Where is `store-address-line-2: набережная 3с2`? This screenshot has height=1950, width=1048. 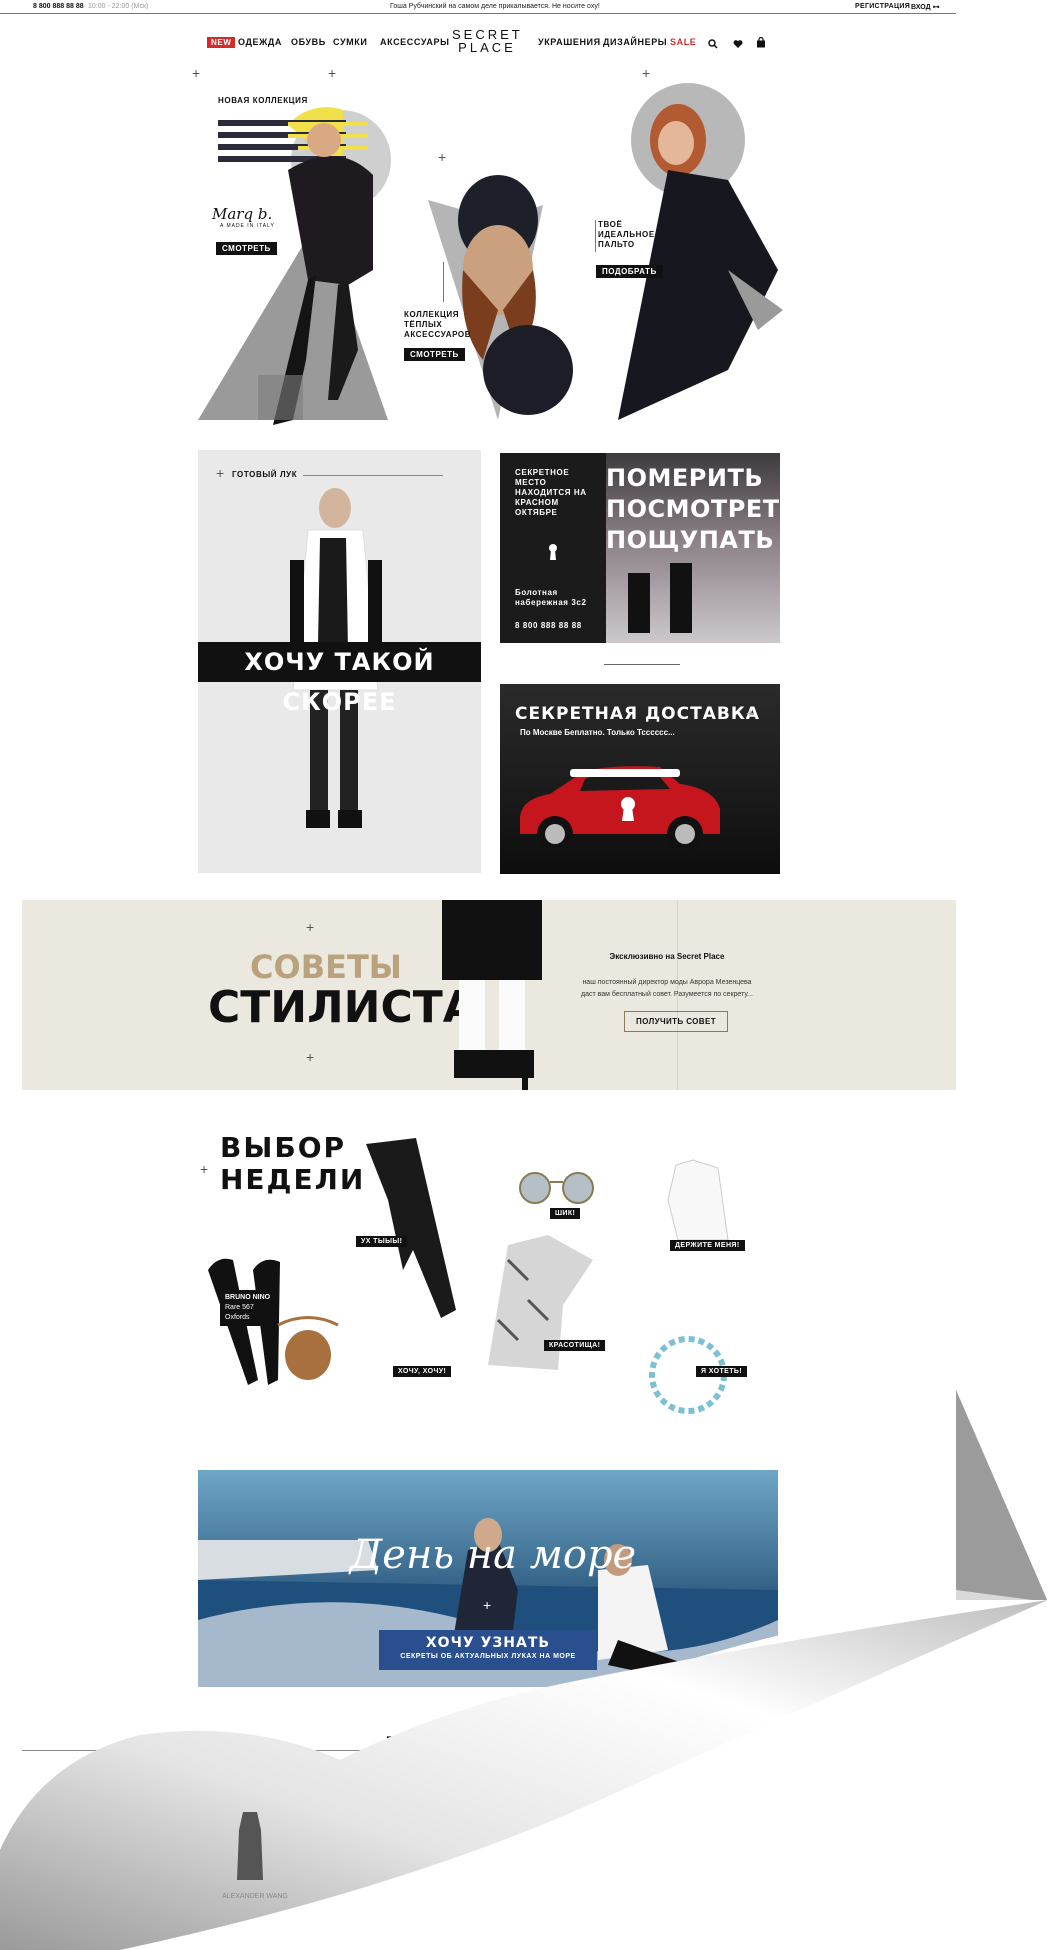 store-address-line-2: набережная 3с2 is located at coordinates (551, 602).